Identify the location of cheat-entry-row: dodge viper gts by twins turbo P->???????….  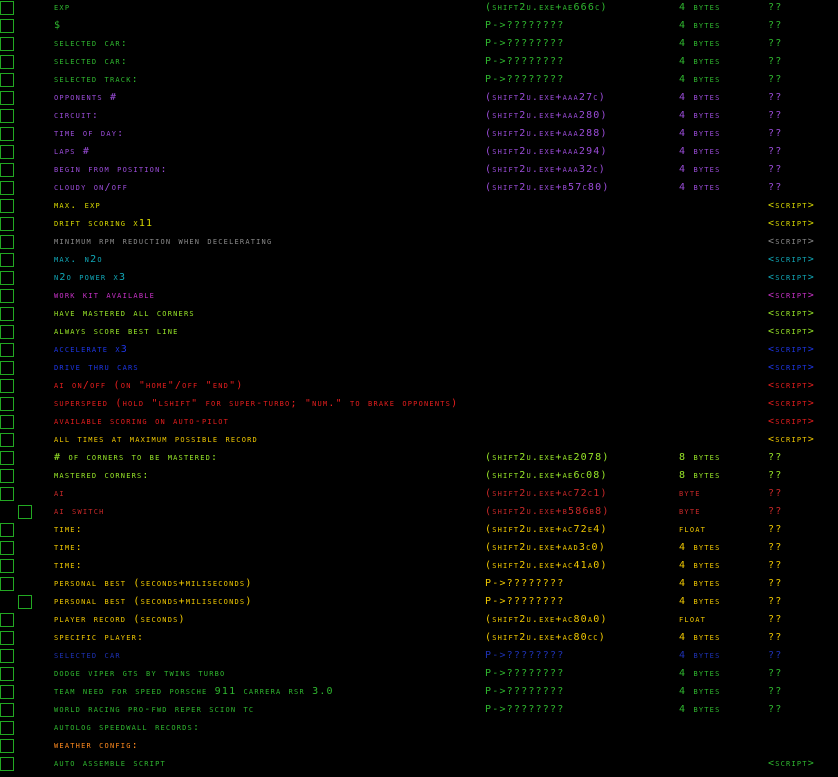
(419, 675).